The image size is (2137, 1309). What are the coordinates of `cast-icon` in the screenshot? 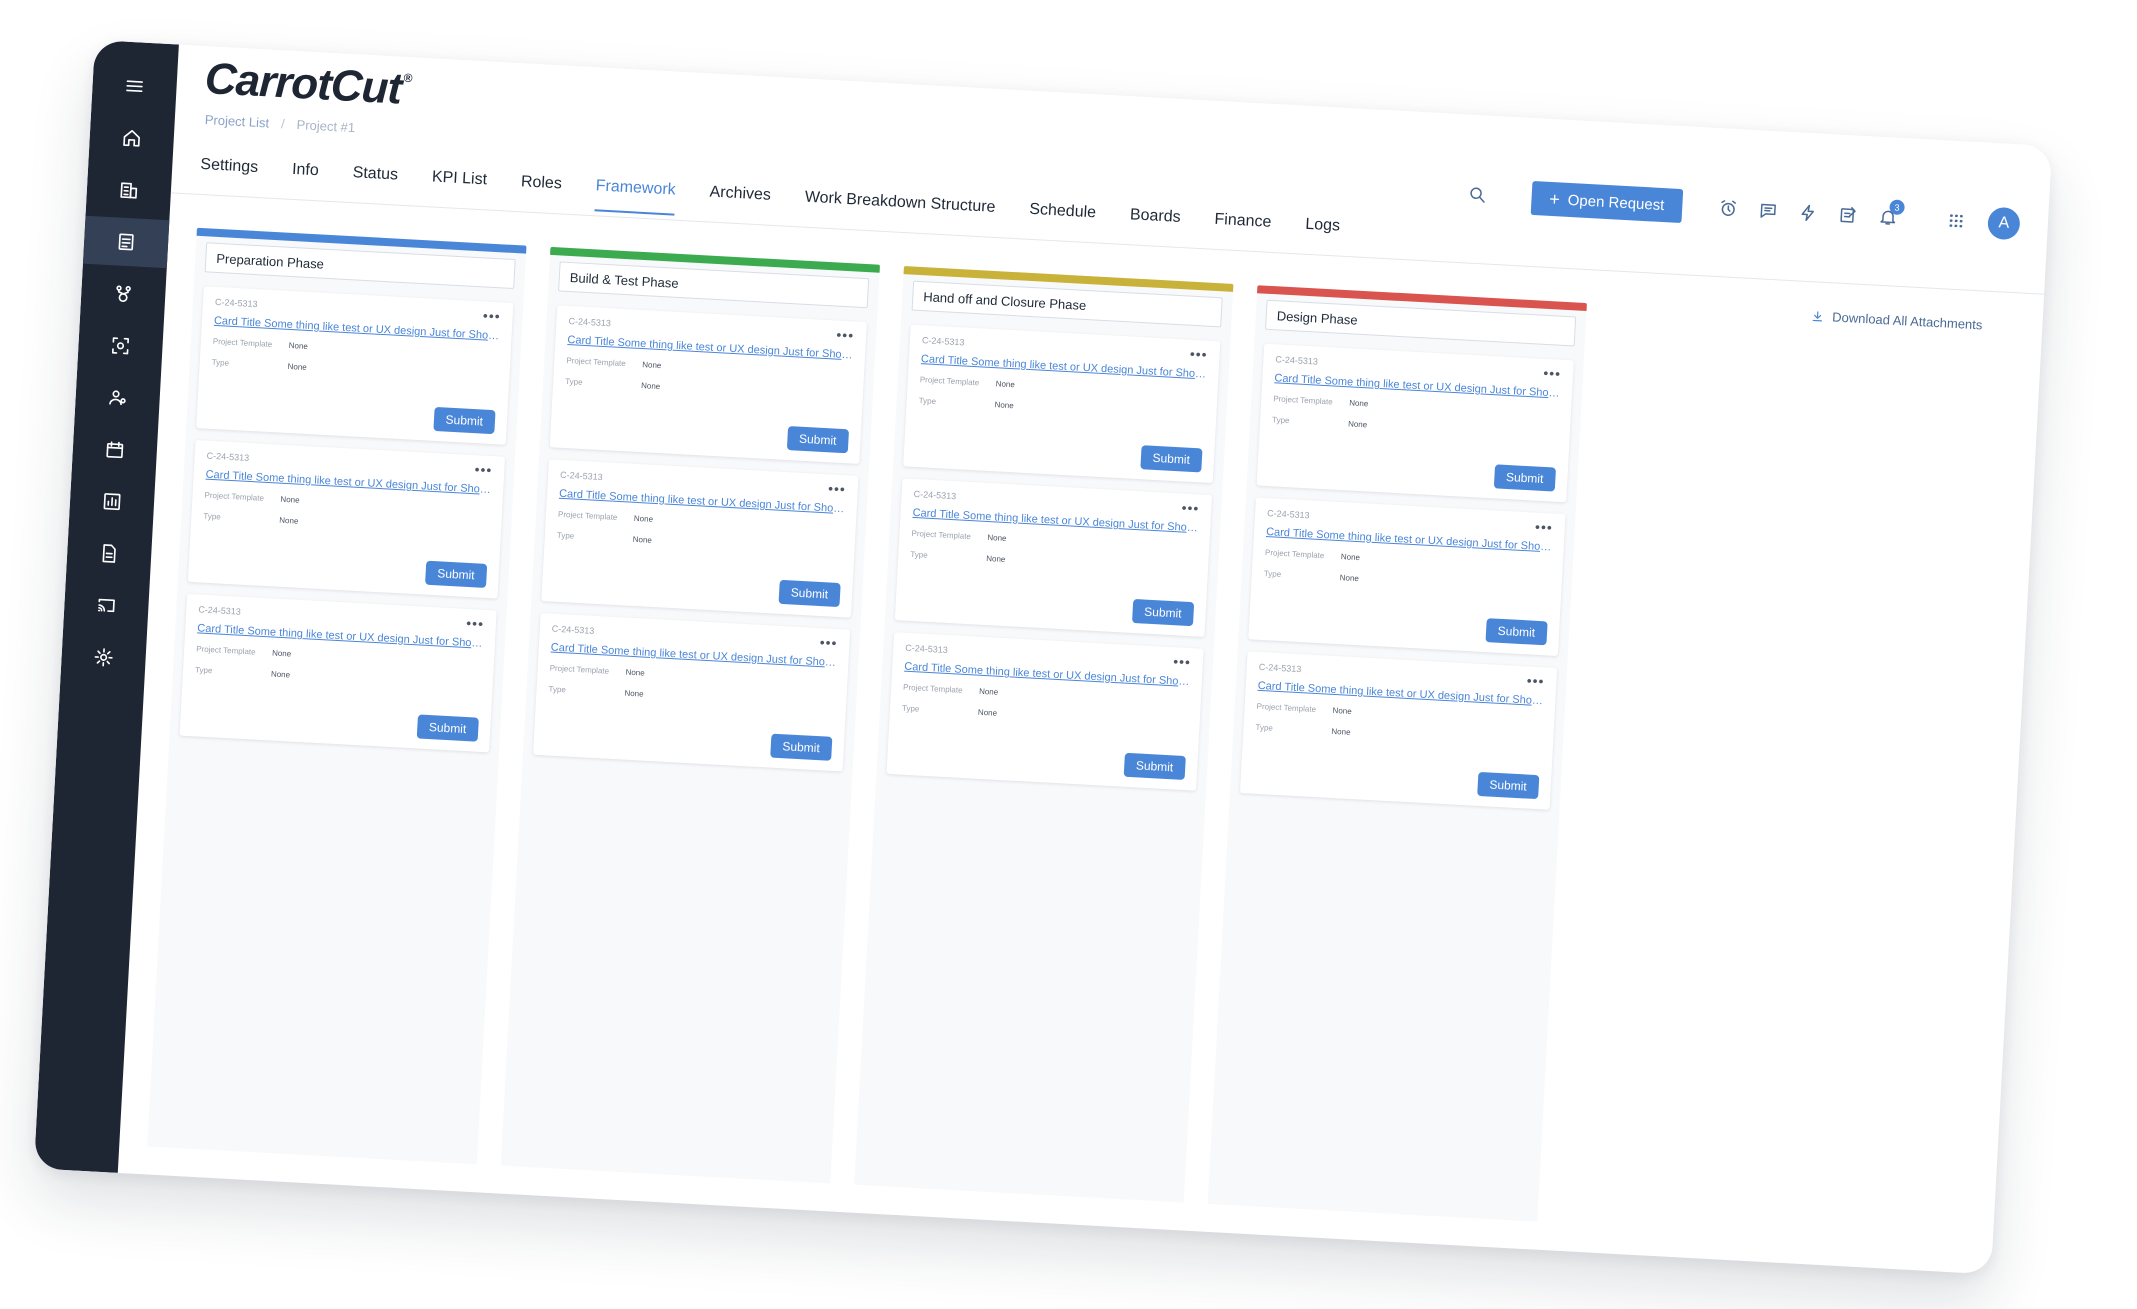 It's located at (106, 605).